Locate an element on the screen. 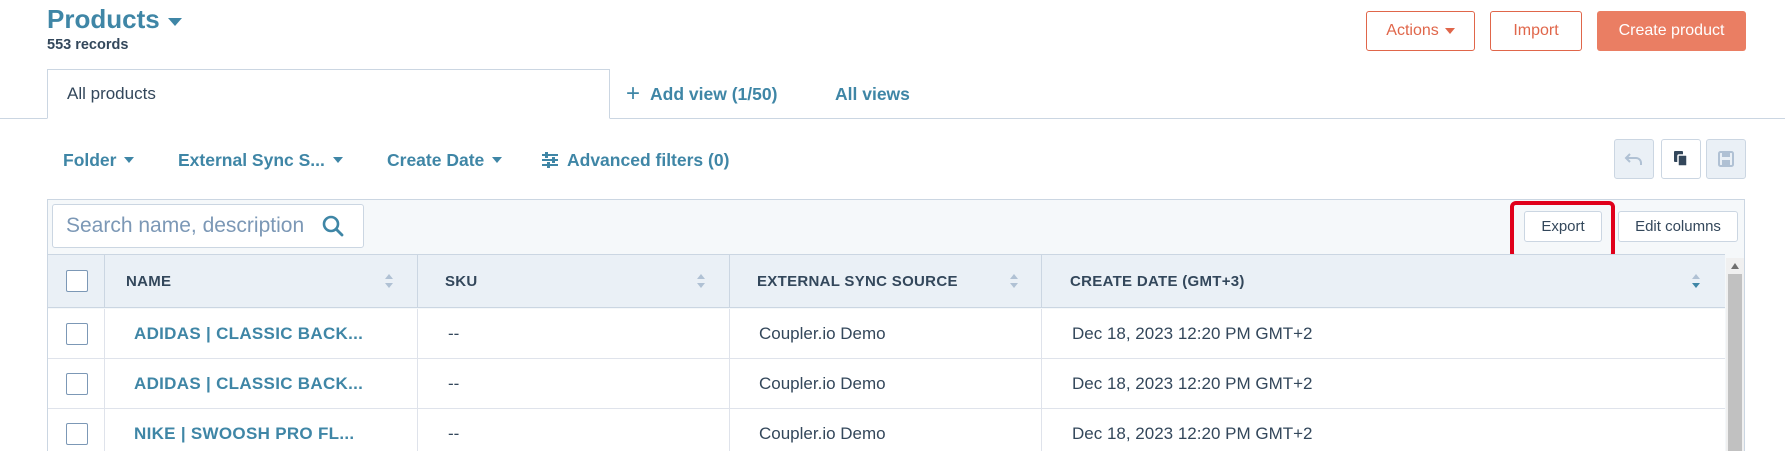 The image size is (1785, 451). sort-descending-icon is located at coordinates (1696, 281).